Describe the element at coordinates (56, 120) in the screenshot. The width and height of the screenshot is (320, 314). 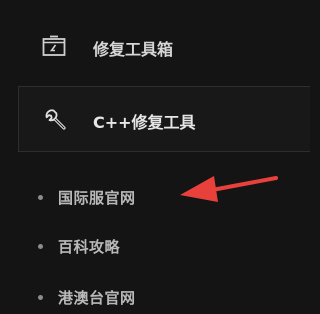
I see `wrench-icon` at that location.